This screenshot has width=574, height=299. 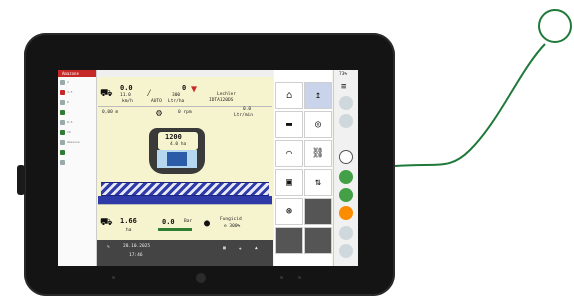 I want to click on section-bar, so click(x=185, y=200).